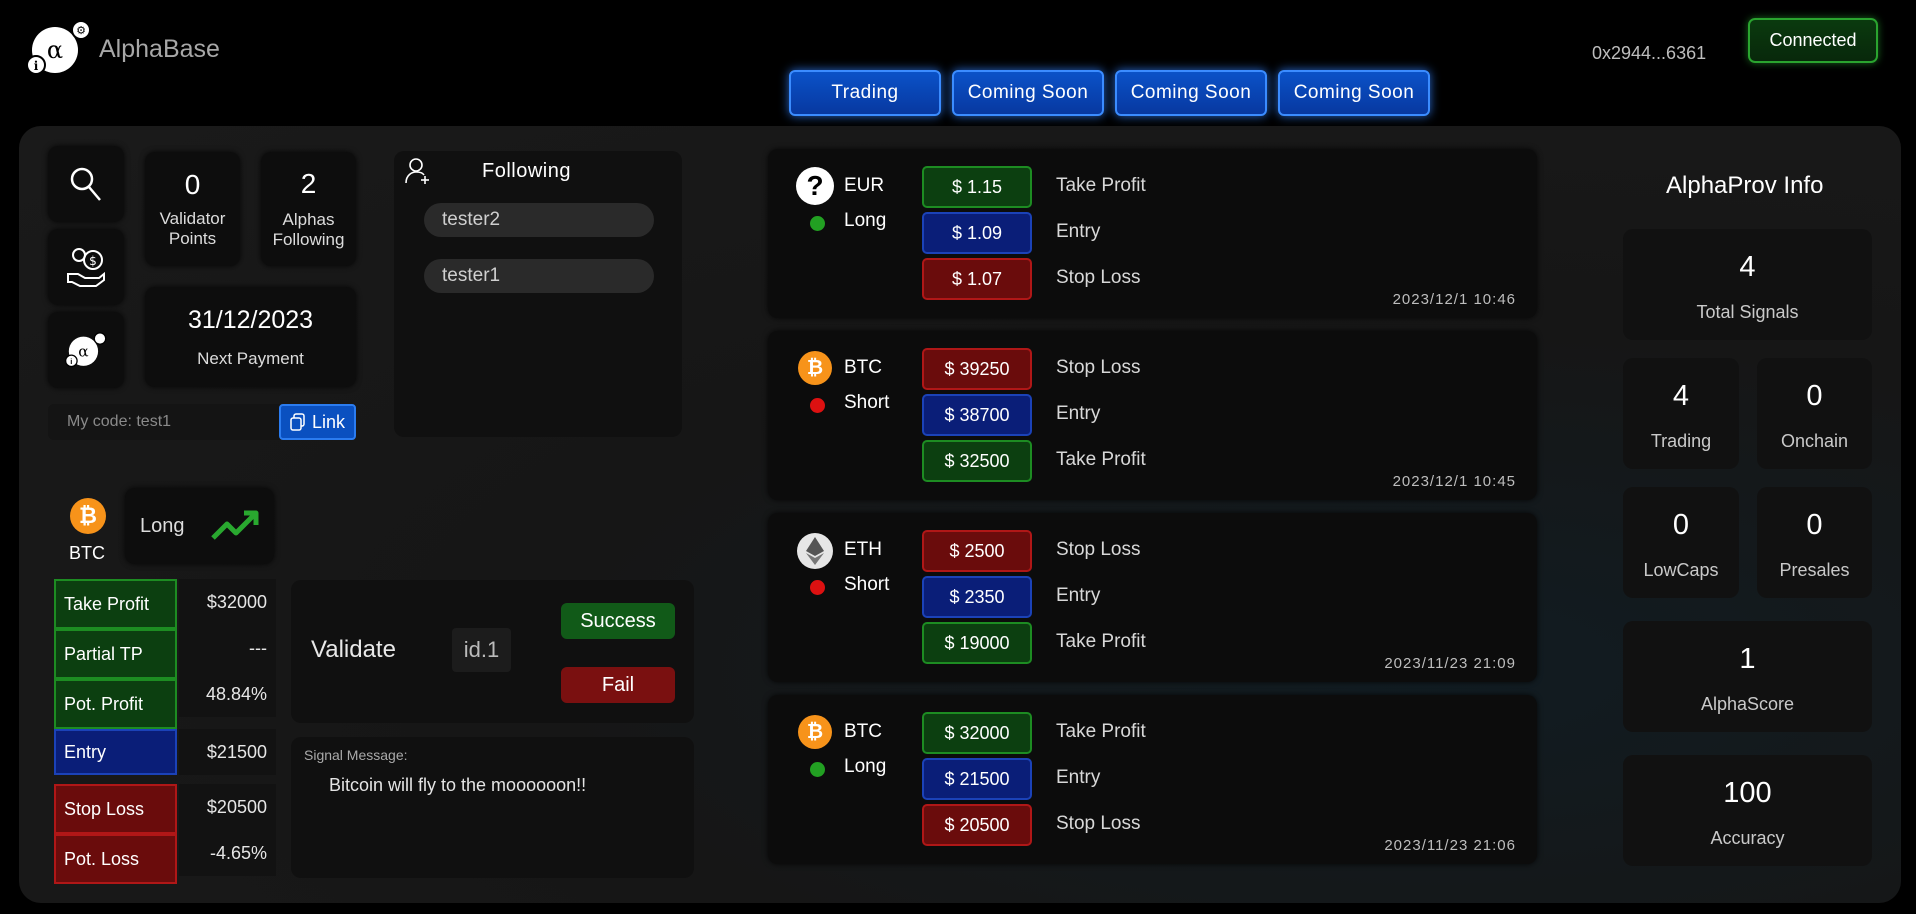 The height and width of the screenshot is (914, 1916). Describe the element at coordinates (192, 218) in the screenshot. I see `validator-points-label-1: Validator` at that location.